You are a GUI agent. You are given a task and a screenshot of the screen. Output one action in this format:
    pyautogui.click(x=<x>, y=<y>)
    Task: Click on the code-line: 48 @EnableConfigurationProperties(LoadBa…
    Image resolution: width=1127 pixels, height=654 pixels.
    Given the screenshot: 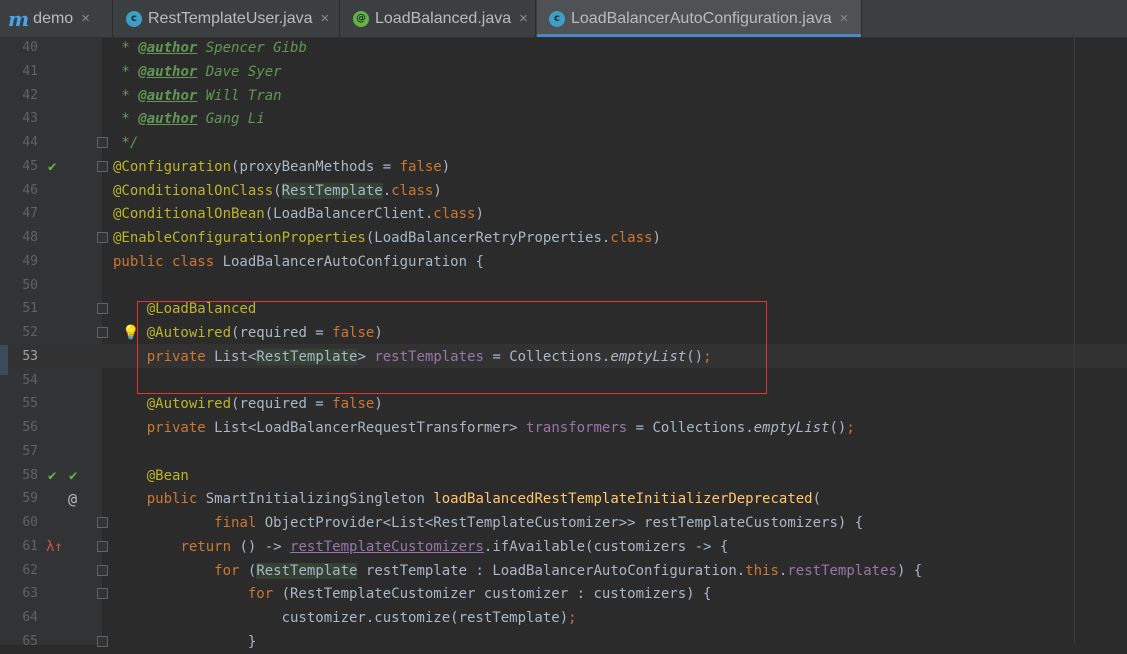 What is the action you would take?
    pyautogui.click(x=563, y=238)
    